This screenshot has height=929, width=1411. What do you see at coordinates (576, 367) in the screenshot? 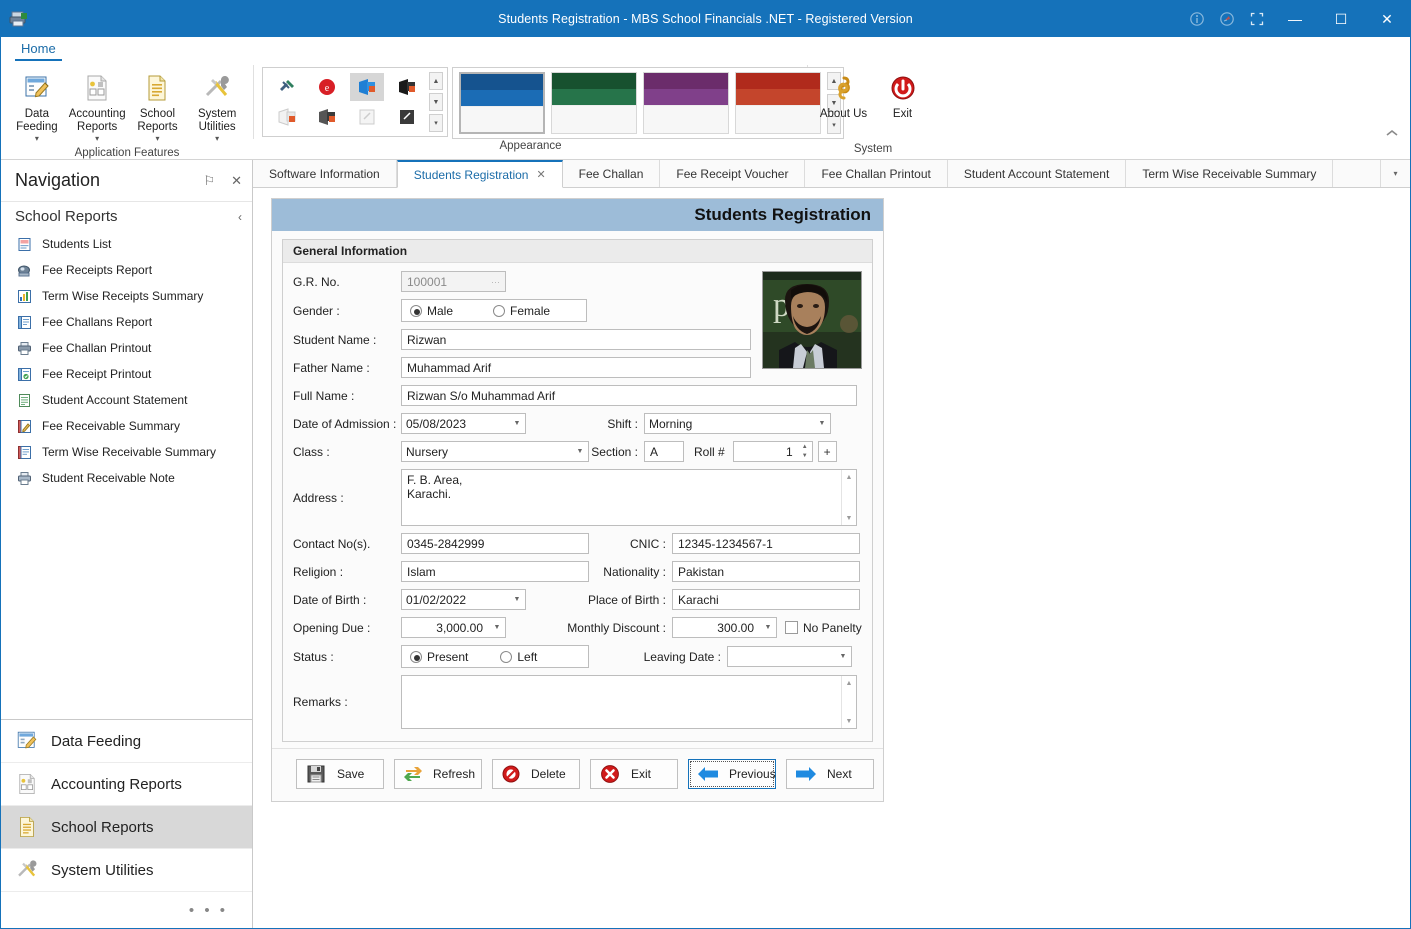
I see `father-name-input` at bounding box center [576, 367].